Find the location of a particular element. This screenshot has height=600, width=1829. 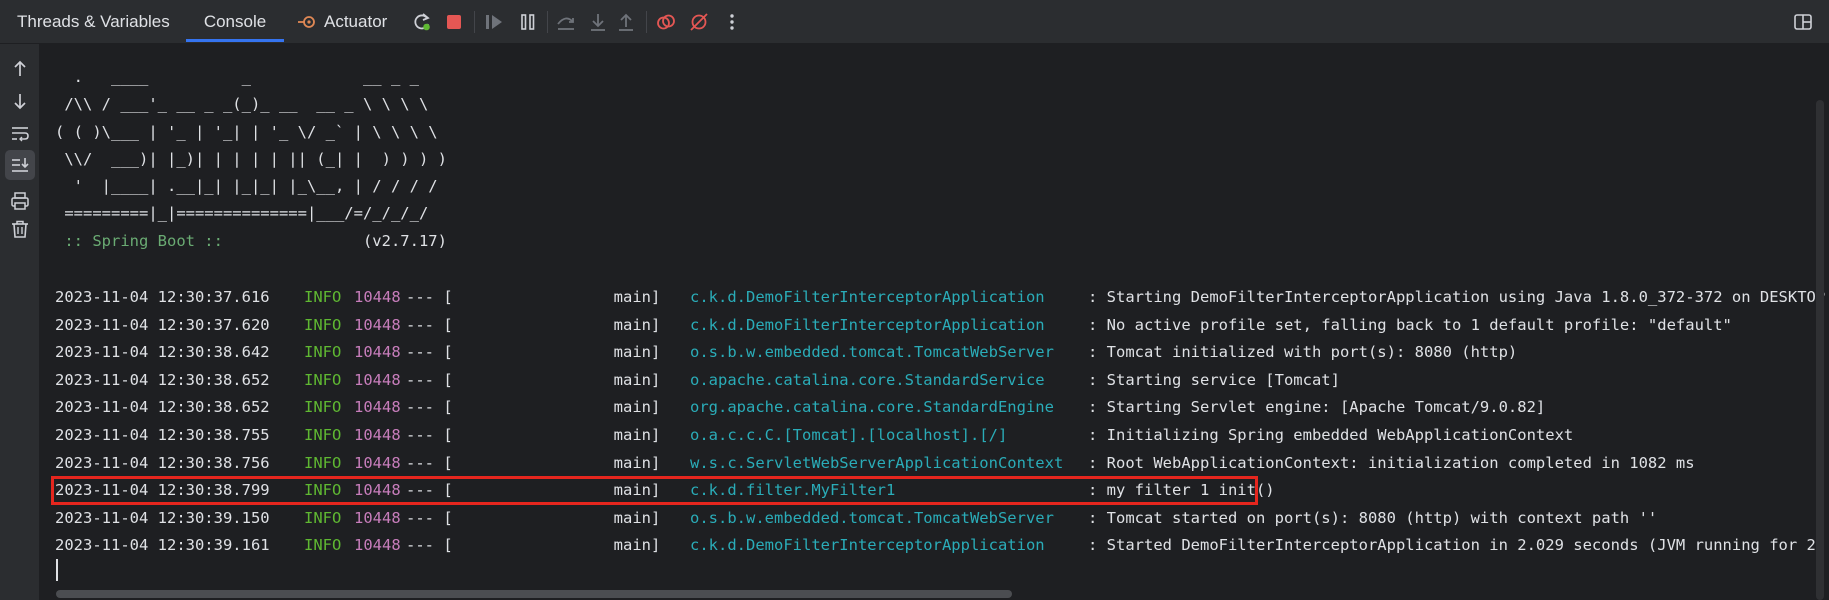

log-logger: w.s.c.ServletWebServerApplicationContext is located at coordinates (889, 464).